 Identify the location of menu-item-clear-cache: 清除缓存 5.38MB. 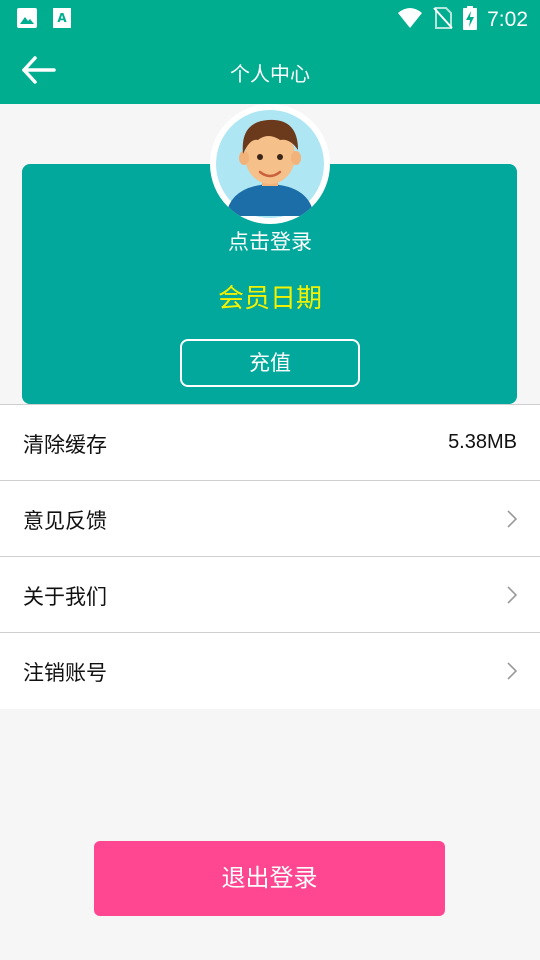
(270, 443).